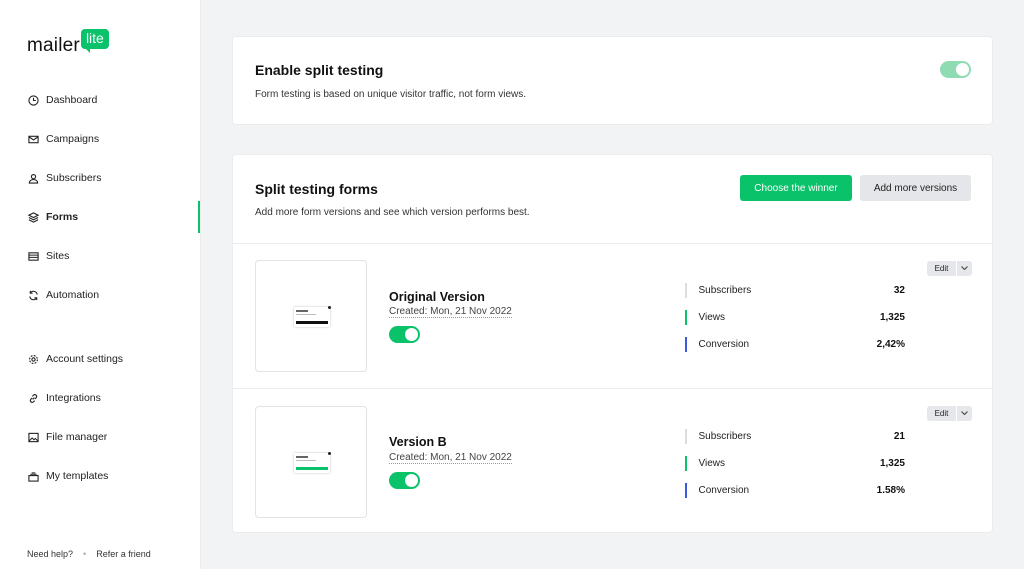 This screenshot has width=1024, height=569. I want to click on sidebar-item-my-templates: My templates, so click(100, 476).